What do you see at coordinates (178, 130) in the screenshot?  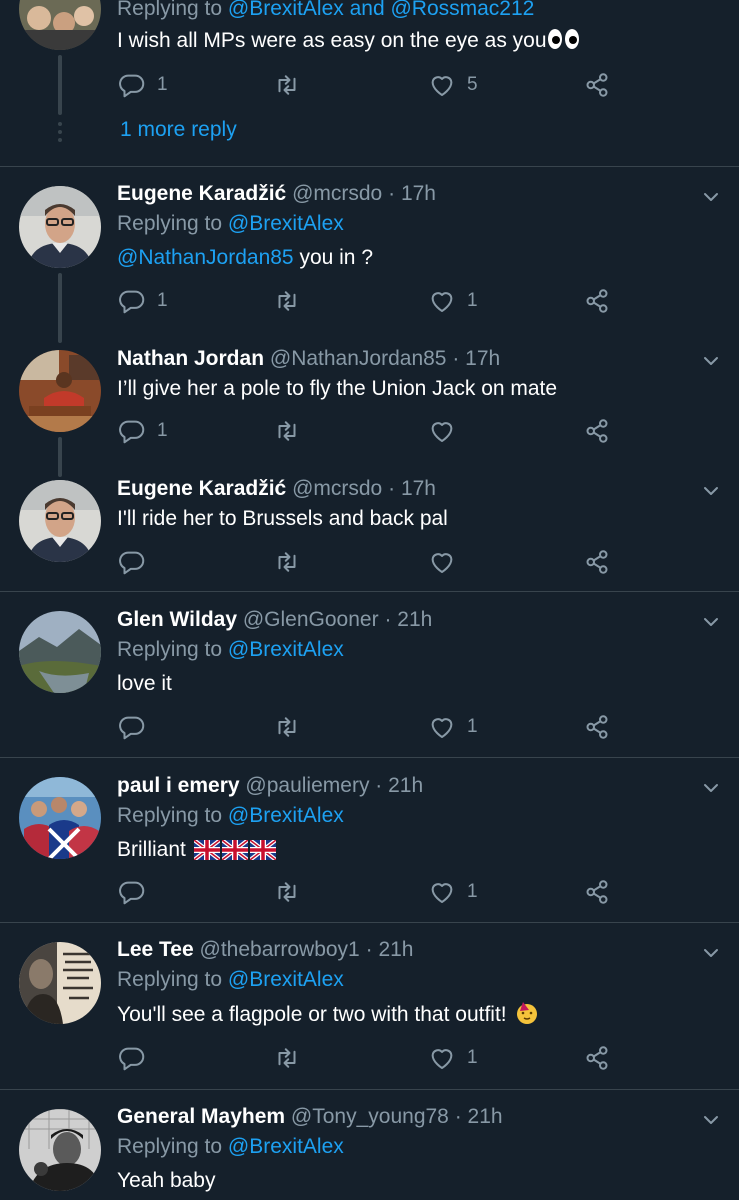 I see `more-replies-link: 1 more reply` at bounding box center [178, 130].